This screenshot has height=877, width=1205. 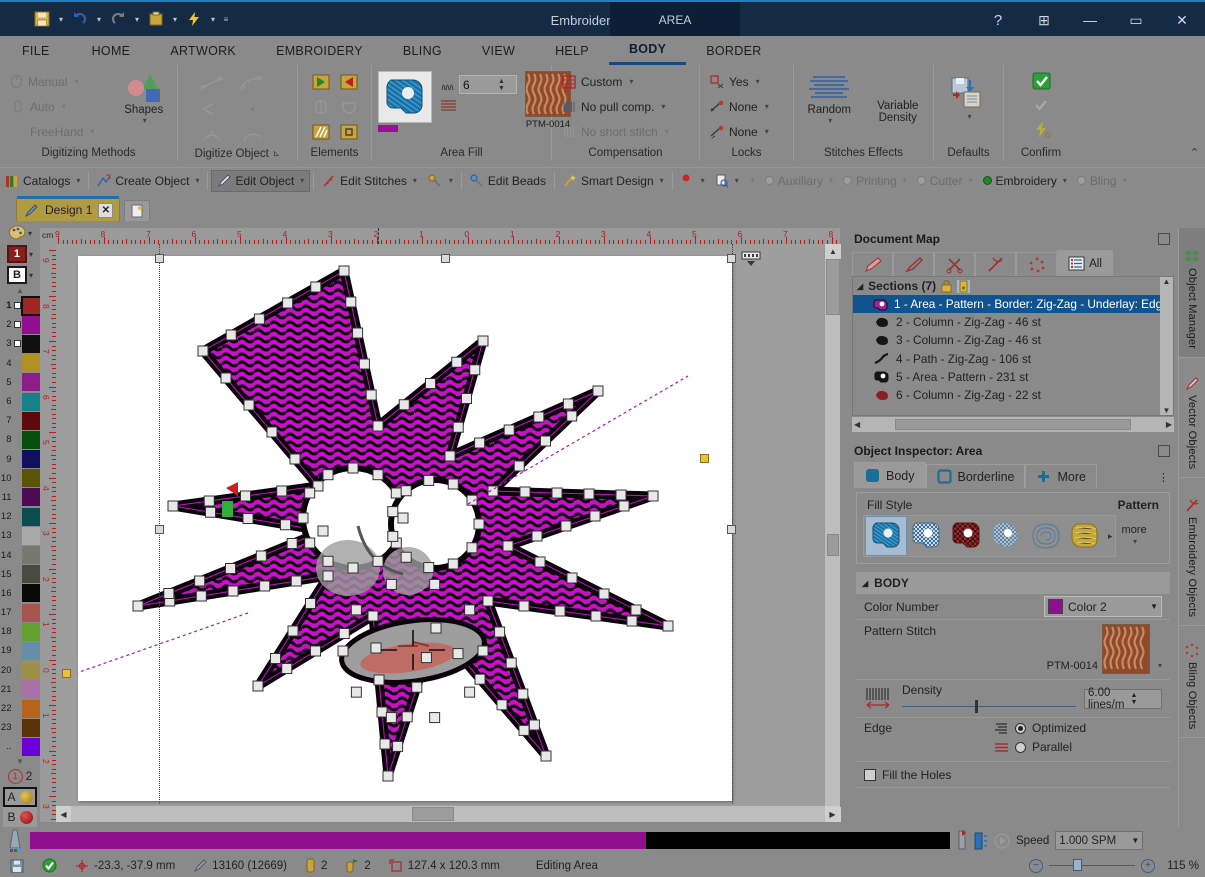 I want to click on quick-action-icon, so click(x=194, y=19).